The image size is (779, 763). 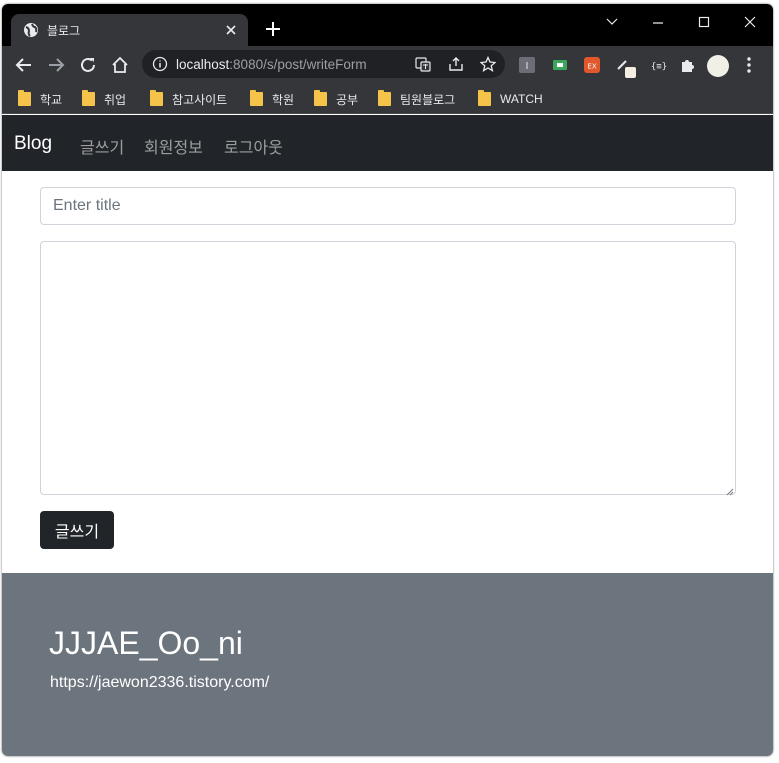 I want to click on extension-ex-icon: EX, so click(x=592, y=65).